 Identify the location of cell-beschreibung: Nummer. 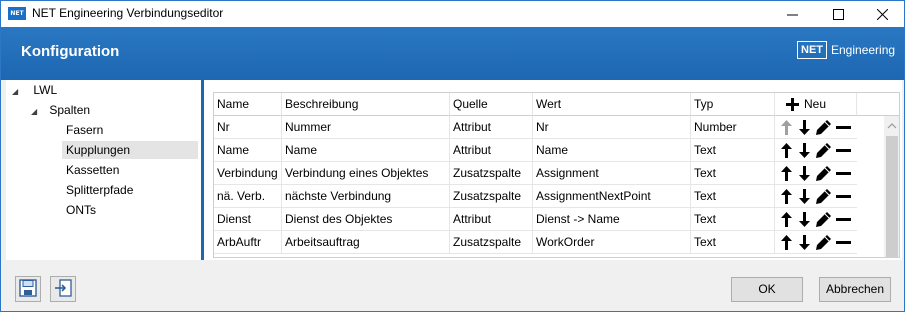
(366, 127).